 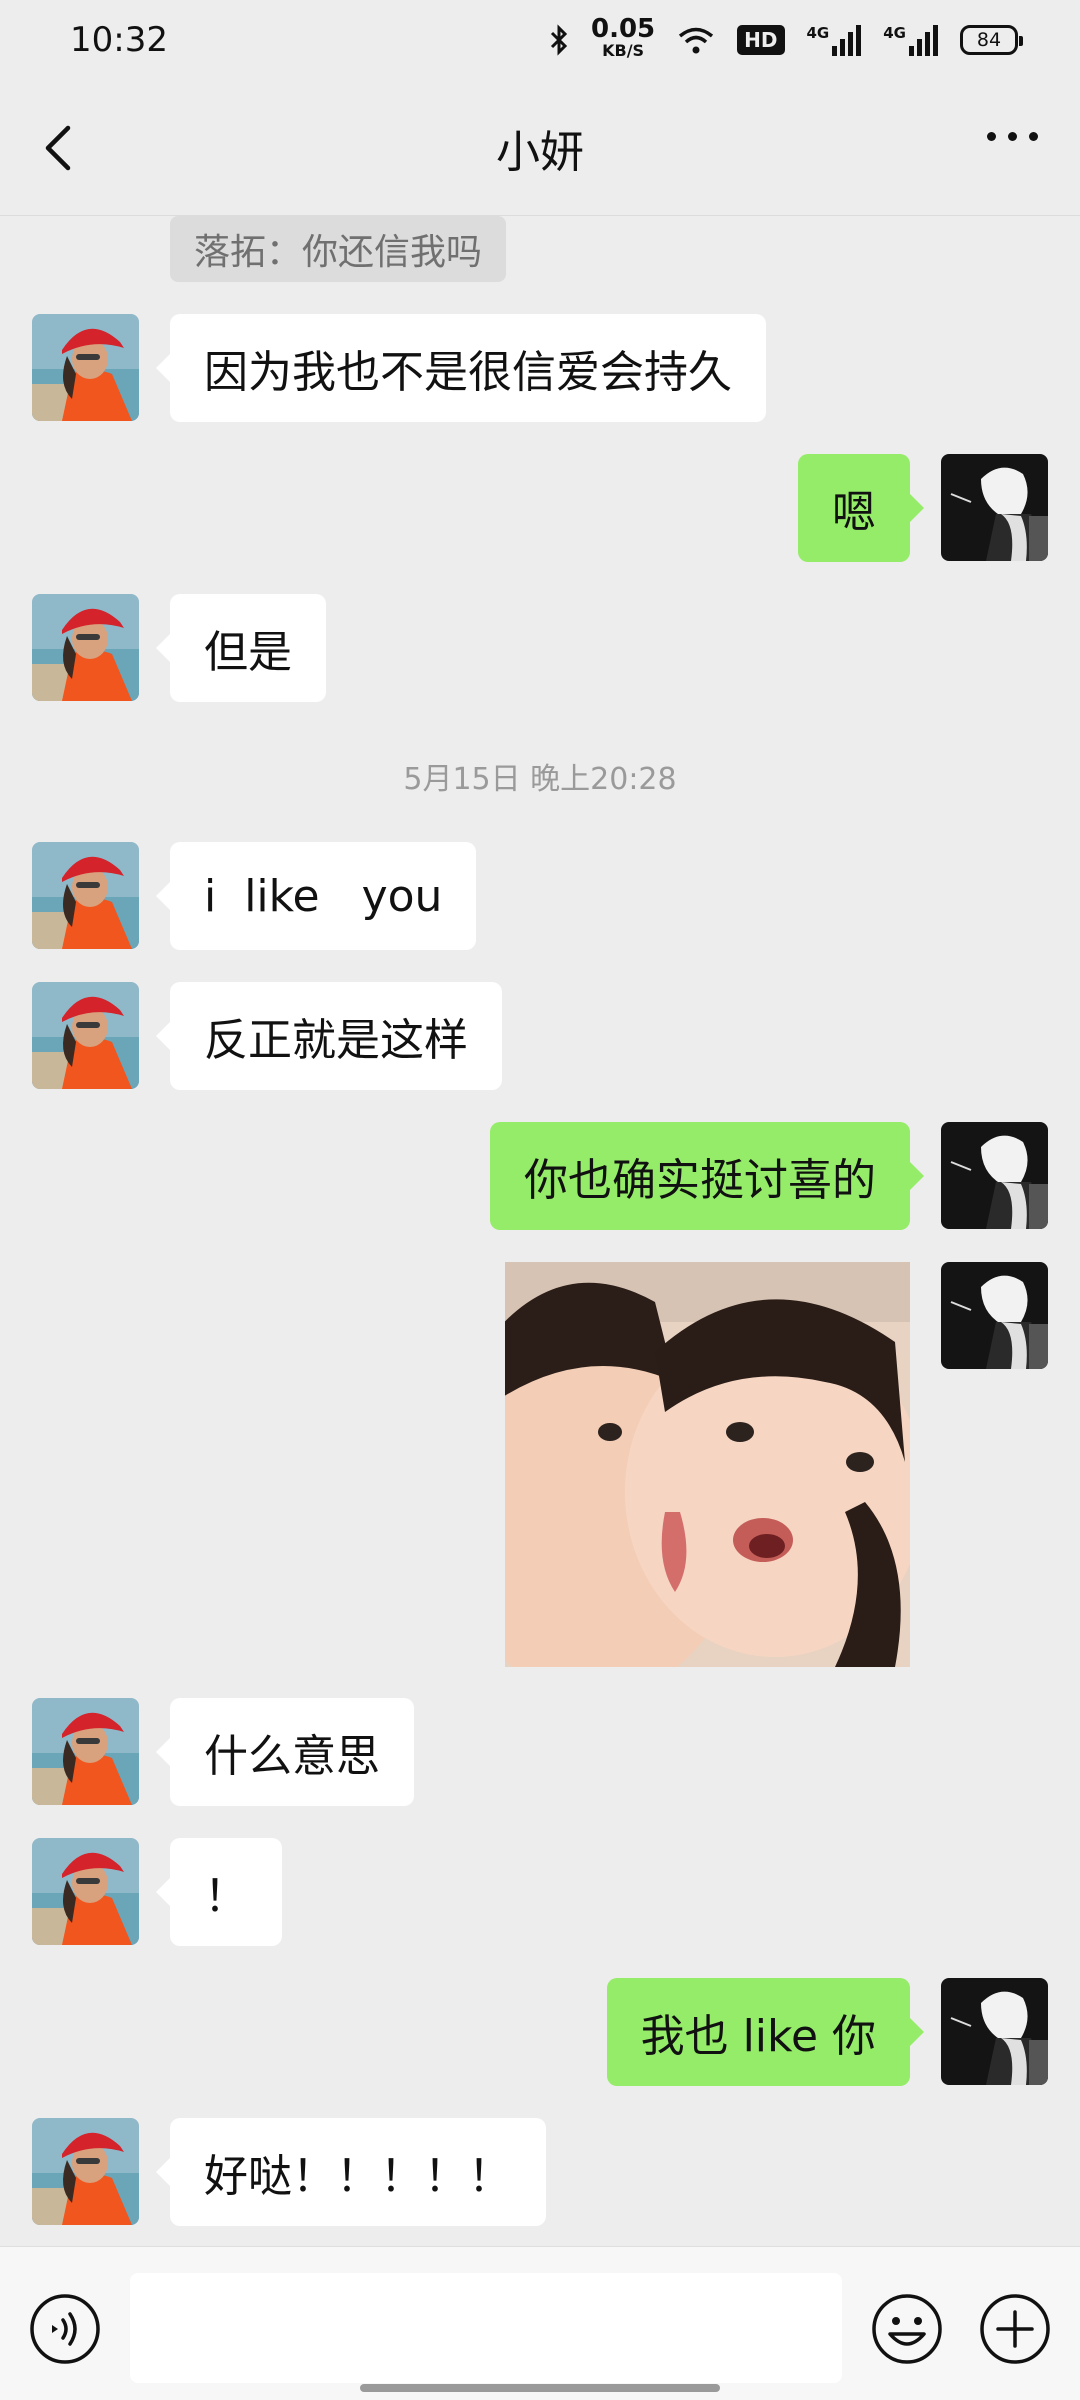 I want to click on message-bubble: 你也确实挺讨喜的, so click(x=707, y=1176).